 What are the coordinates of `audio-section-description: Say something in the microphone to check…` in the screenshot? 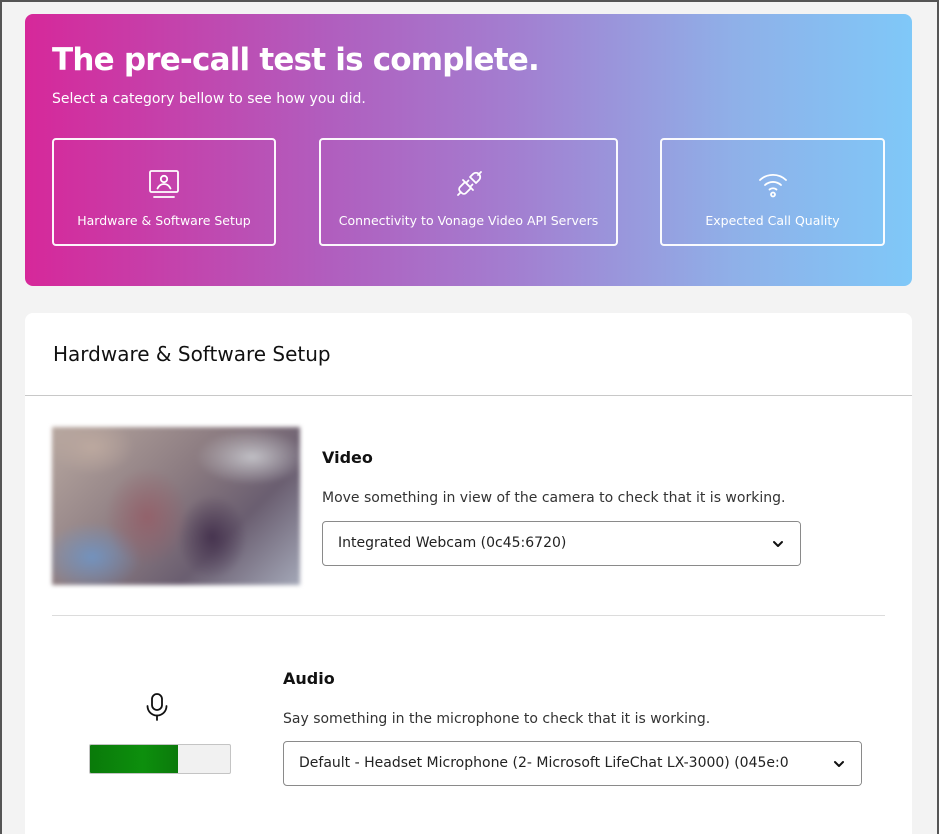 It's located at (497, 719).